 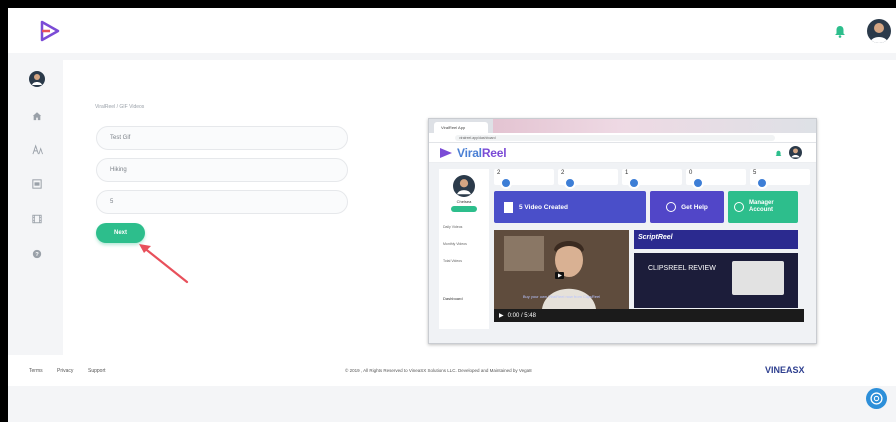 I want to click on stat-card: 0, so click(x=716, y=179).